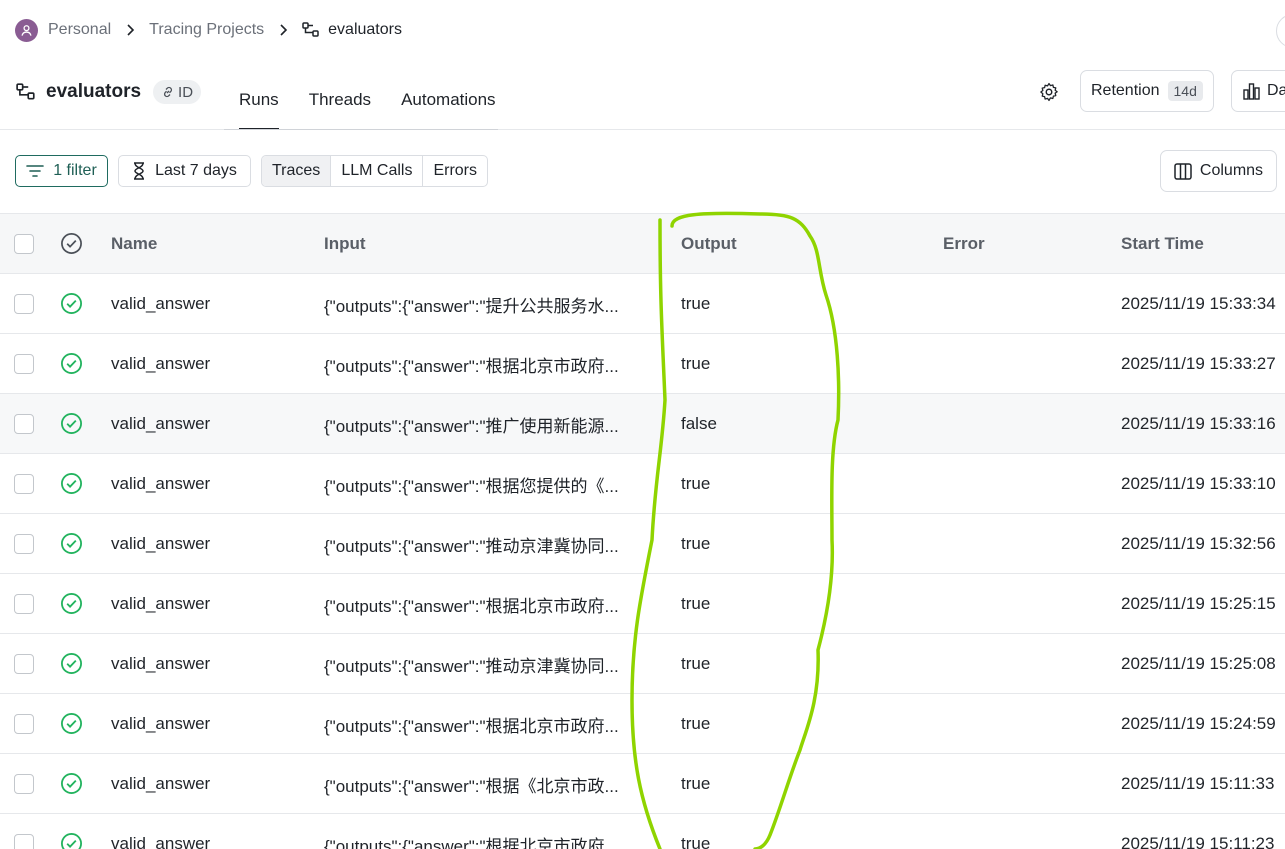  Describe the element at coordinates (365, 29) in the screenshot. I see `breadcrumb-evaluators: evaluators` at that location.